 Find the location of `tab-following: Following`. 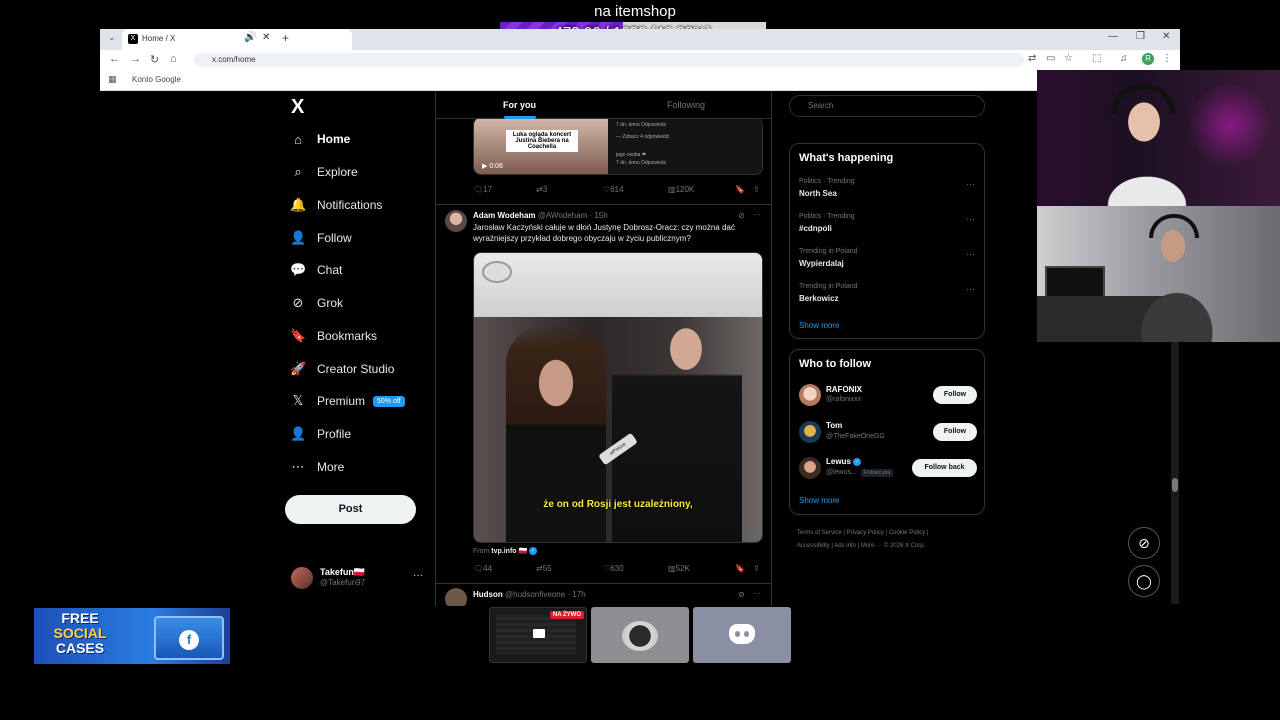

tab-following: Following is located at coordinates (686, 105).